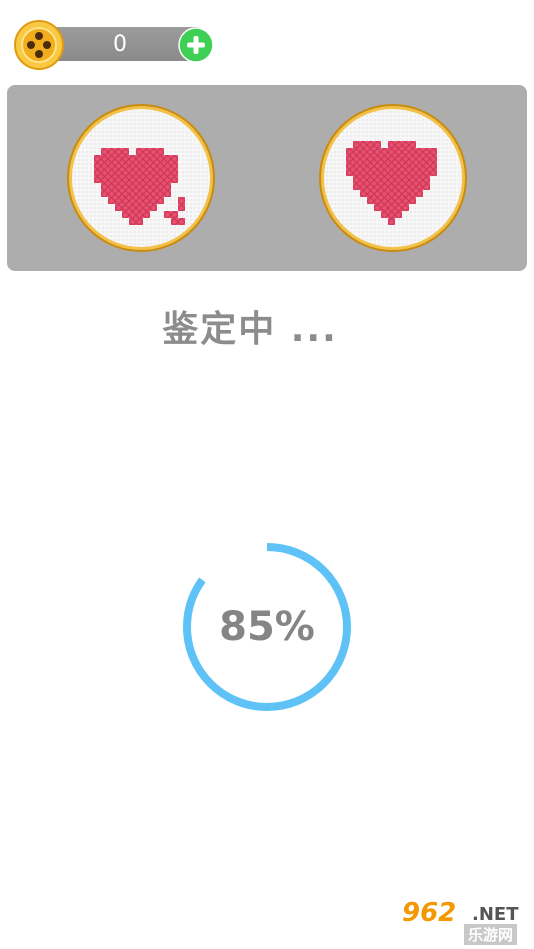 This screenshot has width=534, height=949. Describe the element at coordinates (267, 627) in the screenshot. I see `progress-percent: 85%` at that location.